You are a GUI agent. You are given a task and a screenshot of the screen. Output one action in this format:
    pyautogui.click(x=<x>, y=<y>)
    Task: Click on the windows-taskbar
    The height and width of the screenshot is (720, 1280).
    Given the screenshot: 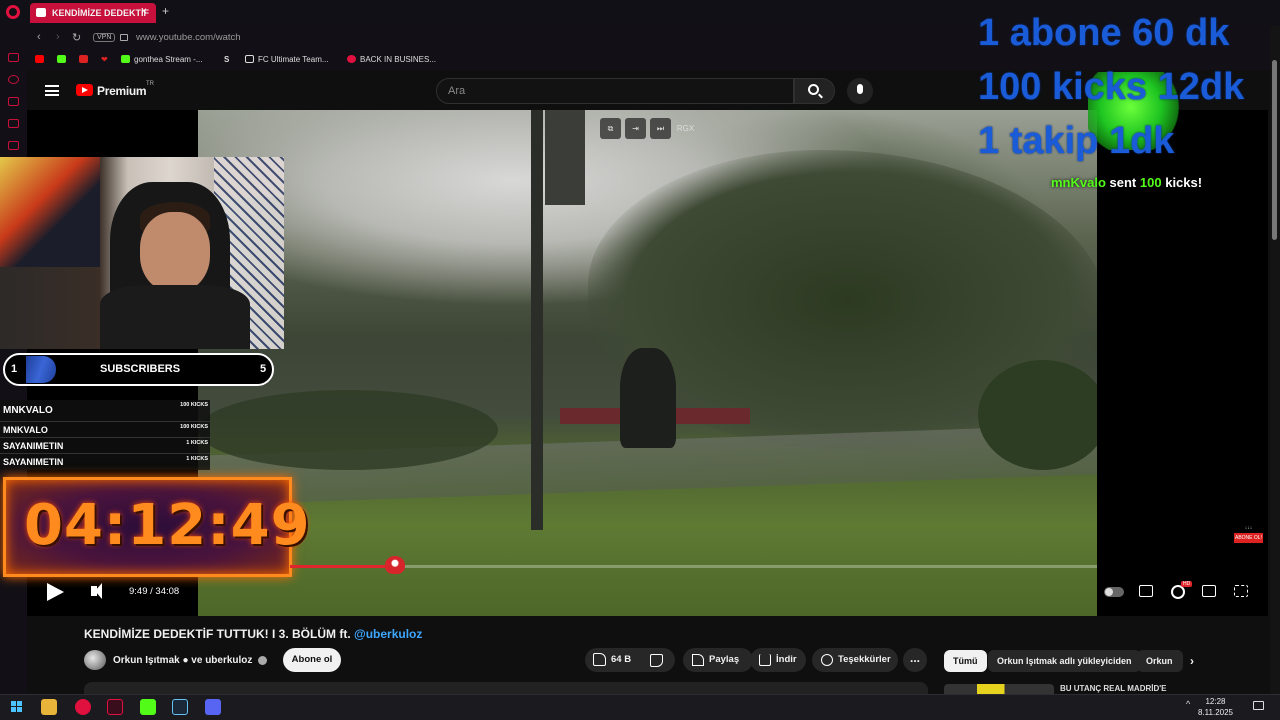 What is the action you would take?
    pyautogui.click(x=640, y=707)
    